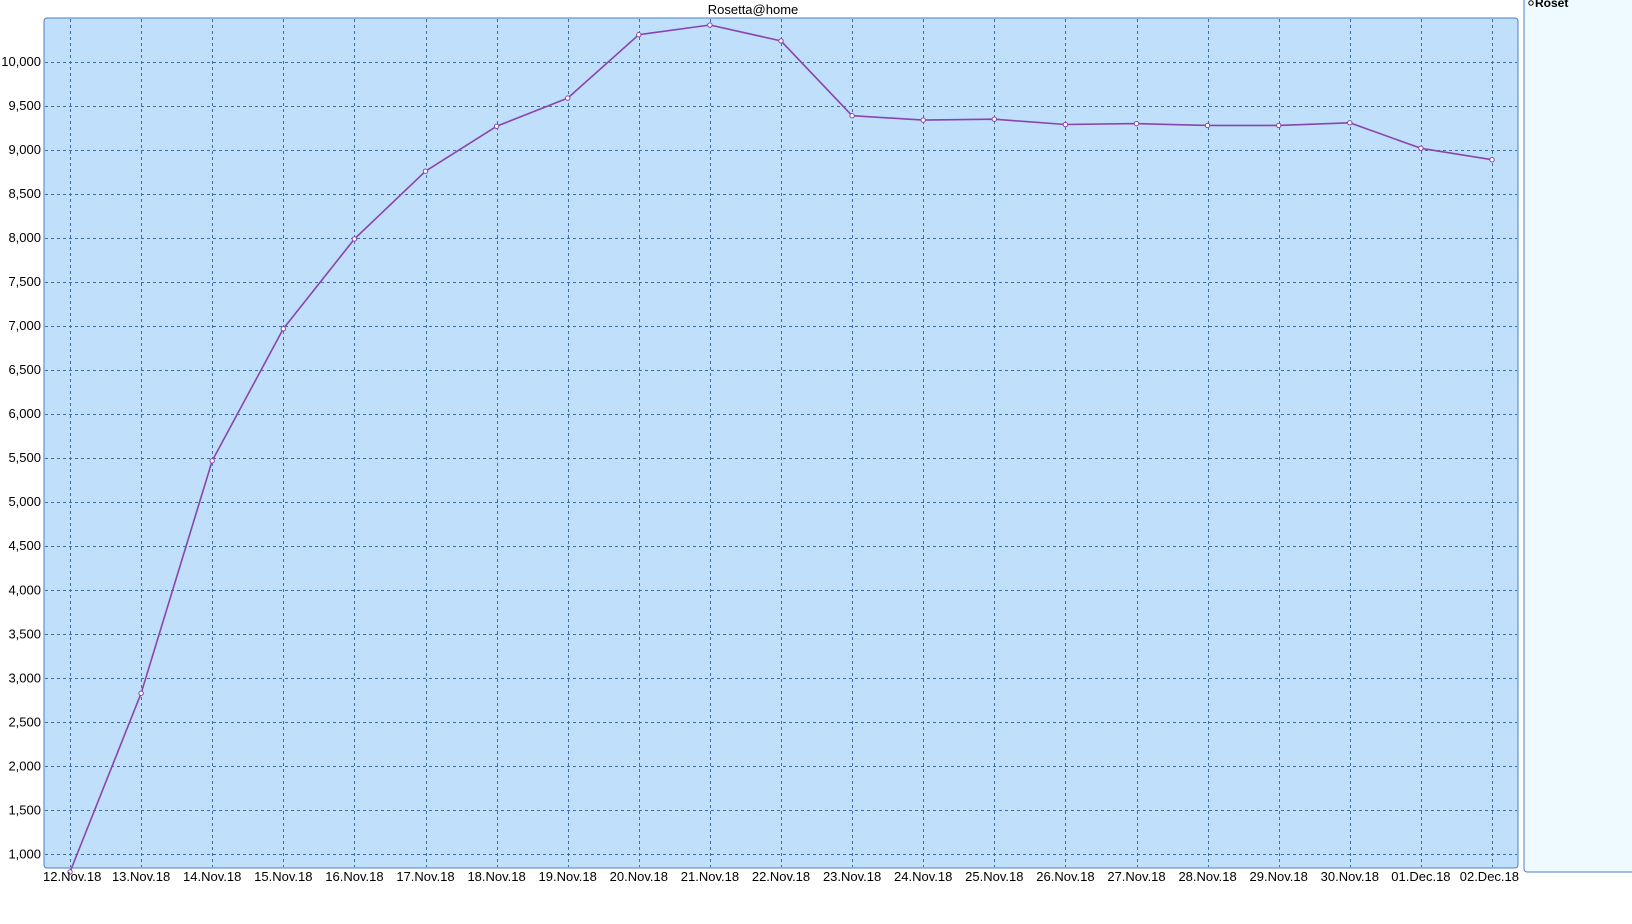  I want to click on x-tick-label: 16.Nov.18, so click(354, 876).